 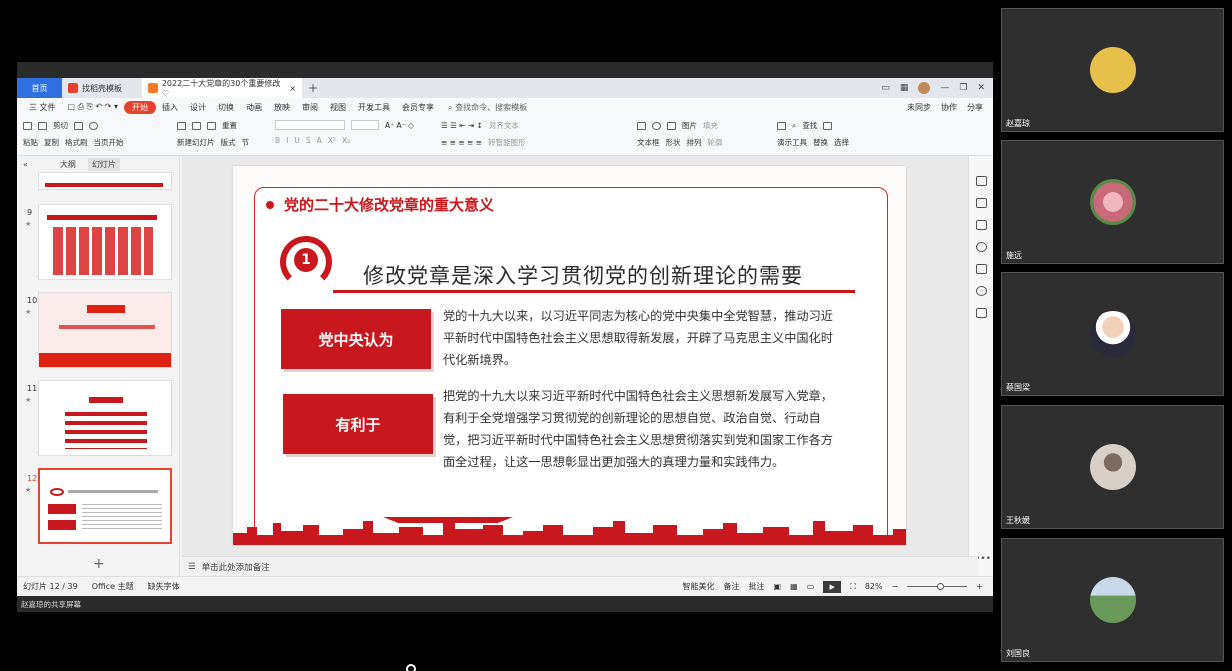 What do you see at coordinates (282, 107) in the screenshot?
I see `menu-slideshow: 放映` at bounding box center [282, 107].